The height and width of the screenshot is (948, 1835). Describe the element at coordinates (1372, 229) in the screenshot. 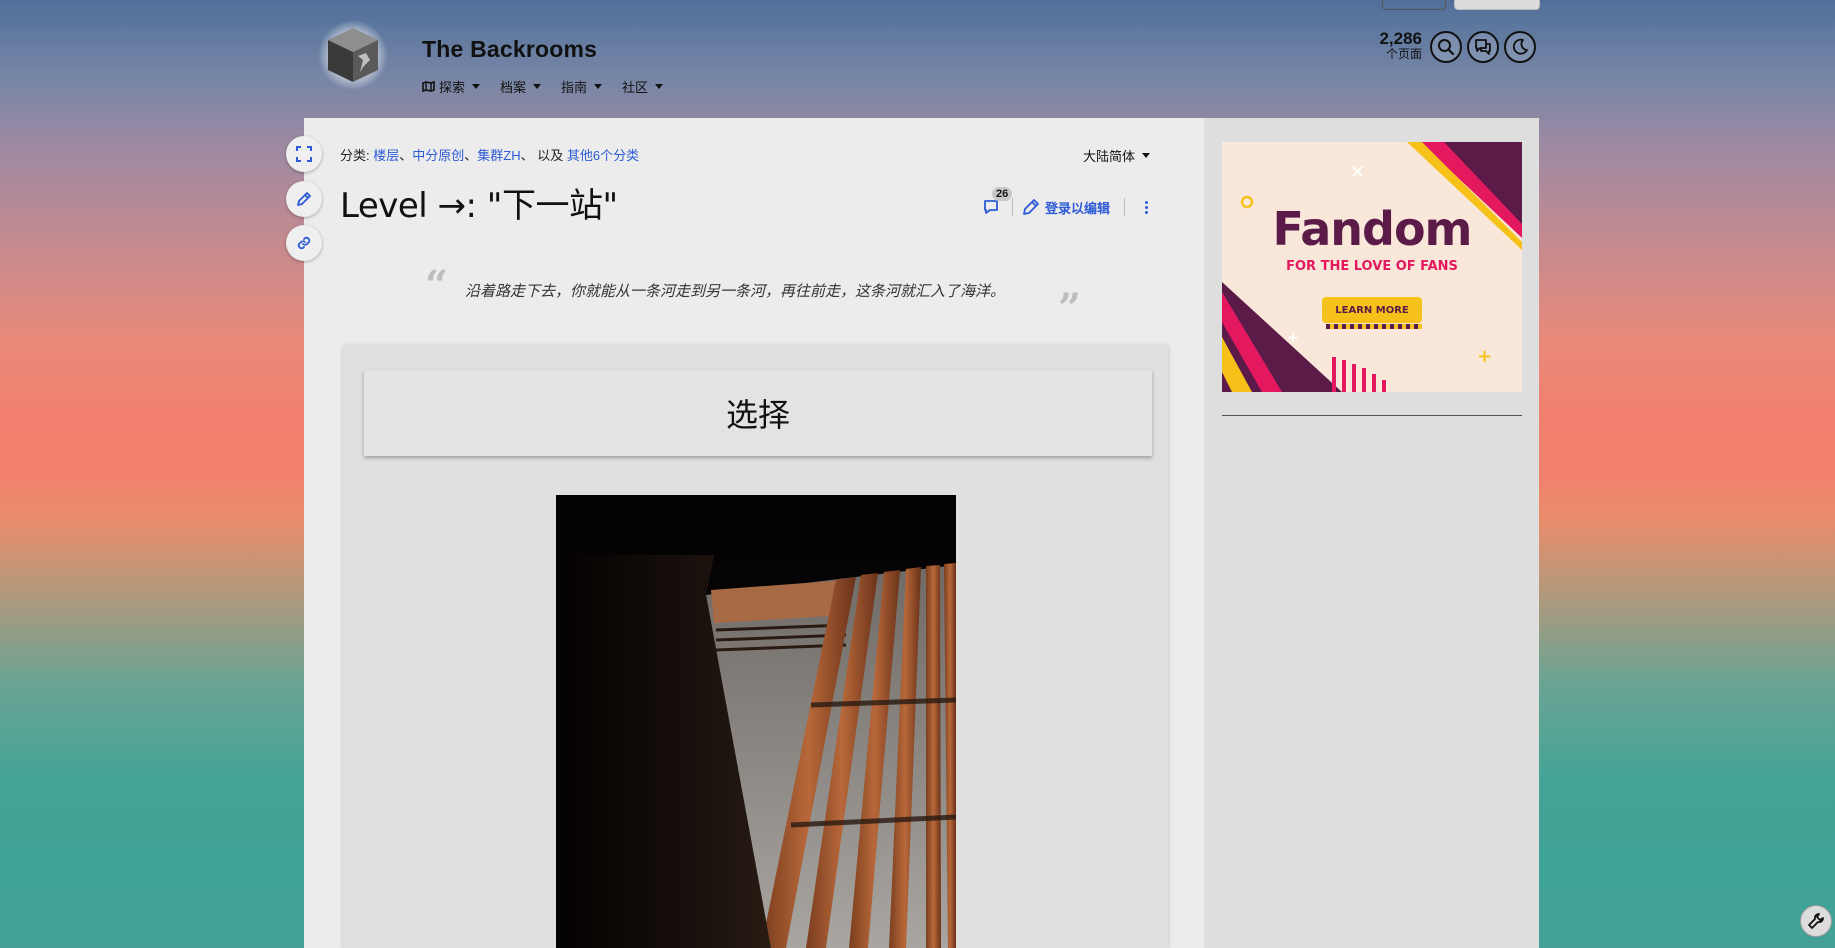

I see `ad-brand: Fandom` at that location.